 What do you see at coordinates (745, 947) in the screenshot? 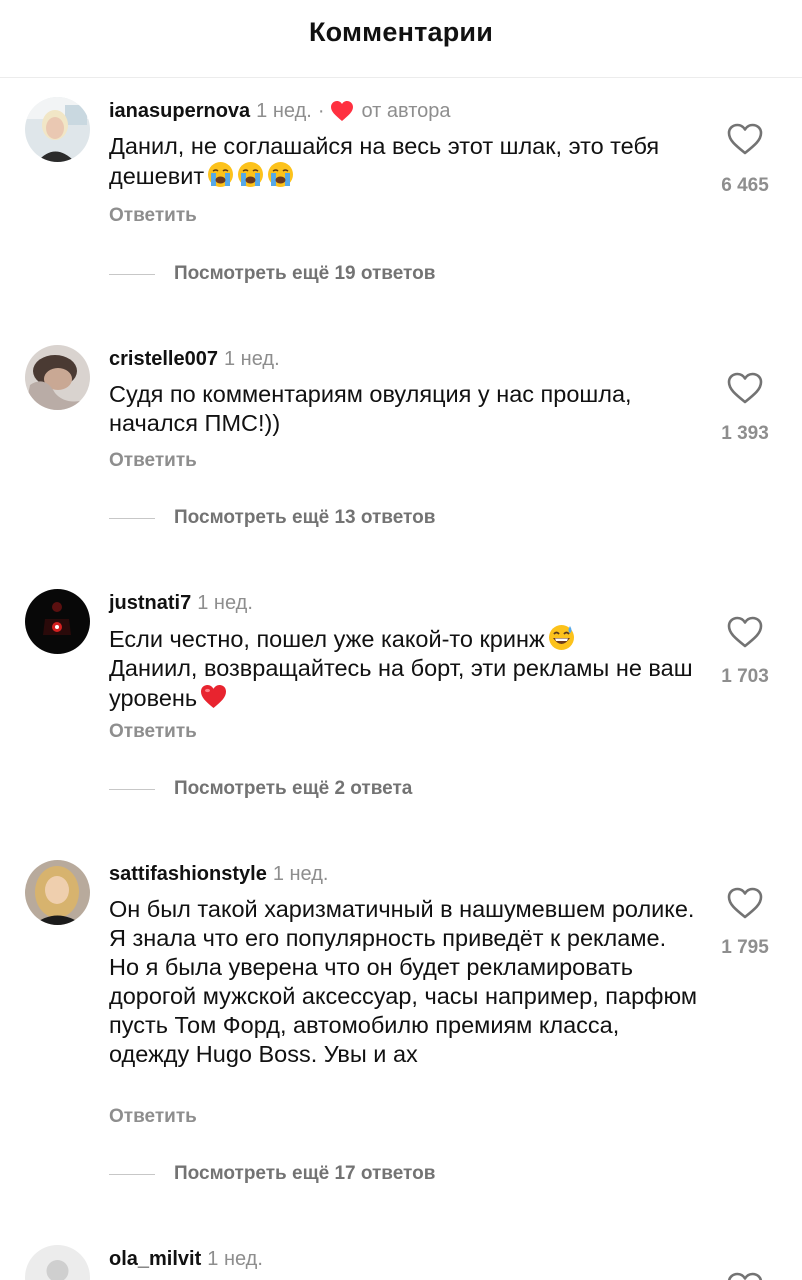
I see `like-count: 1 795` at bounding box center [745, 947].